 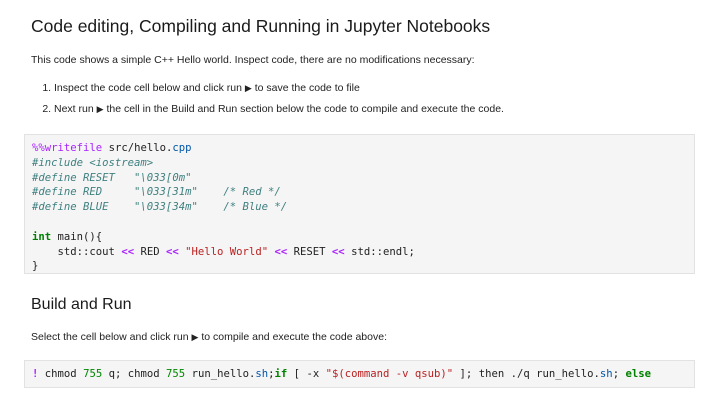 What do you see at coordinates (389, 374) in the screenshot?
I see `subst-string: "$(command -v qsub)"` at bounding box center [389, 374].